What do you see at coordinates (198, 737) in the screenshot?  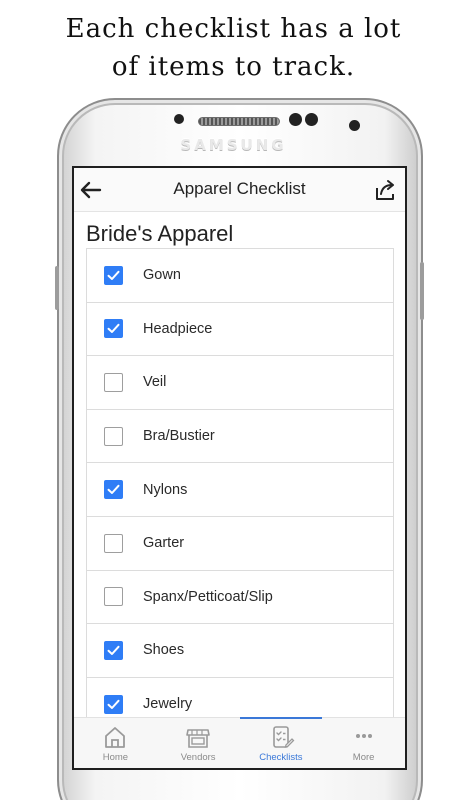 I see `store-icon` at bounding box center [198, 737].